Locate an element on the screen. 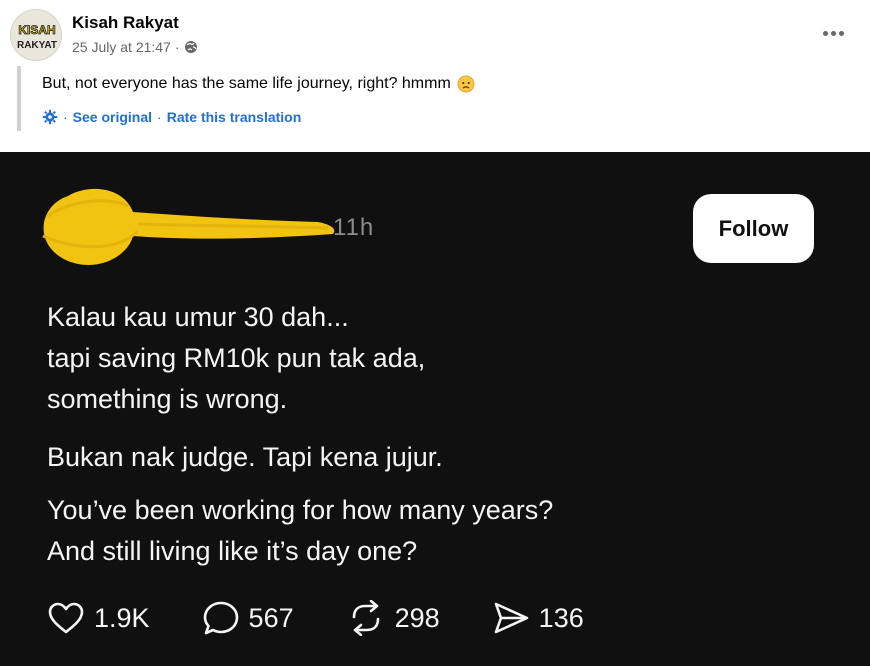 Image resolution: width=870 pixels, height=666 pixels. reply-button: 567 is located at coordinates (248, 618).